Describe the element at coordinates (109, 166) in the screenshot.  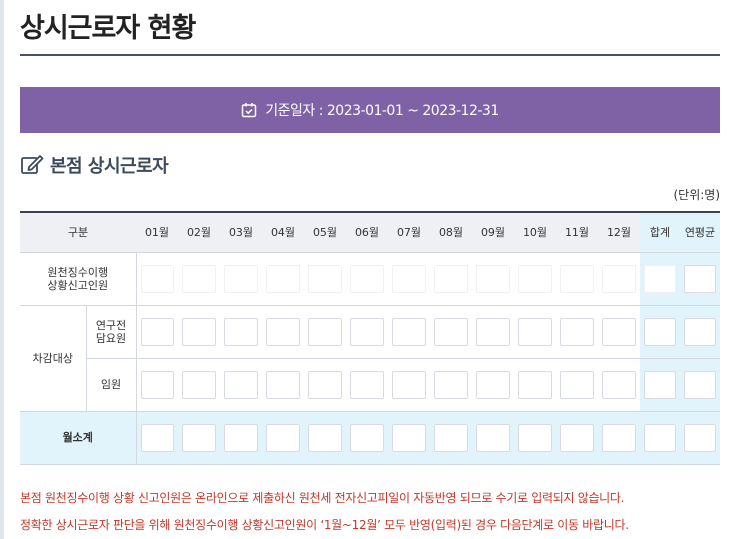
I see `section-title-text: 본점 상시근로자` at that location.